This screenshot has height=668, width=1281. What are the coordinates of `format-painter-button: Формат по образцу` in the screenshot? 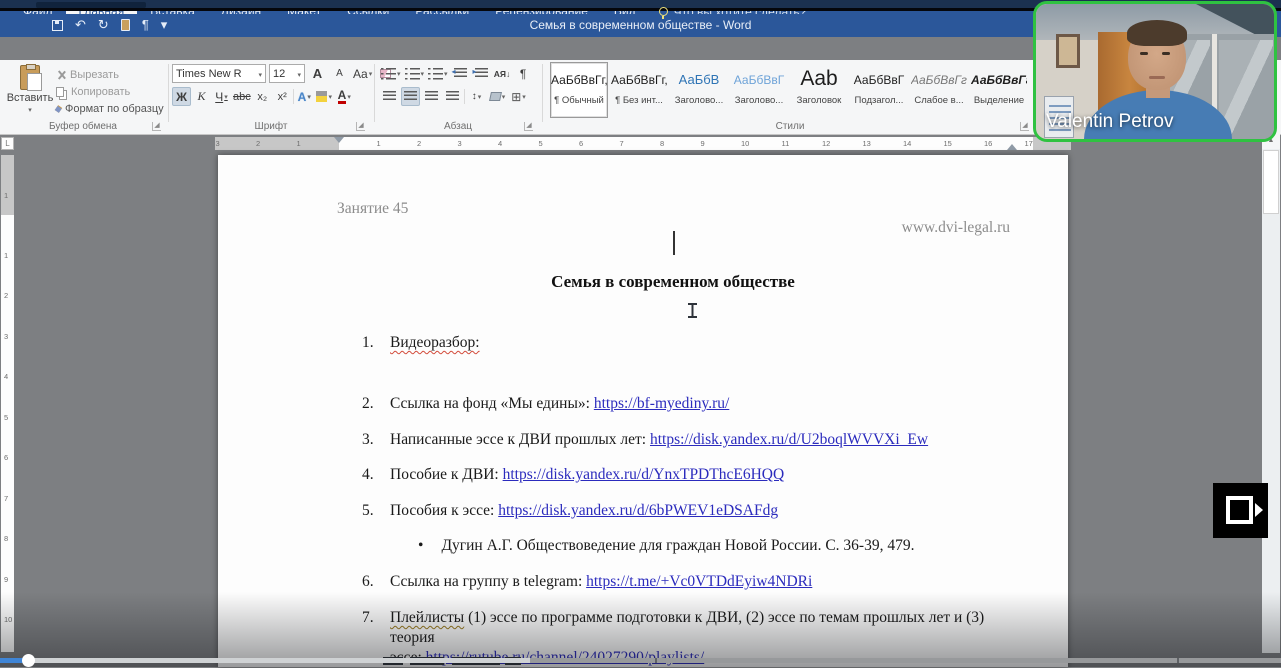 It's located at (109, 108).